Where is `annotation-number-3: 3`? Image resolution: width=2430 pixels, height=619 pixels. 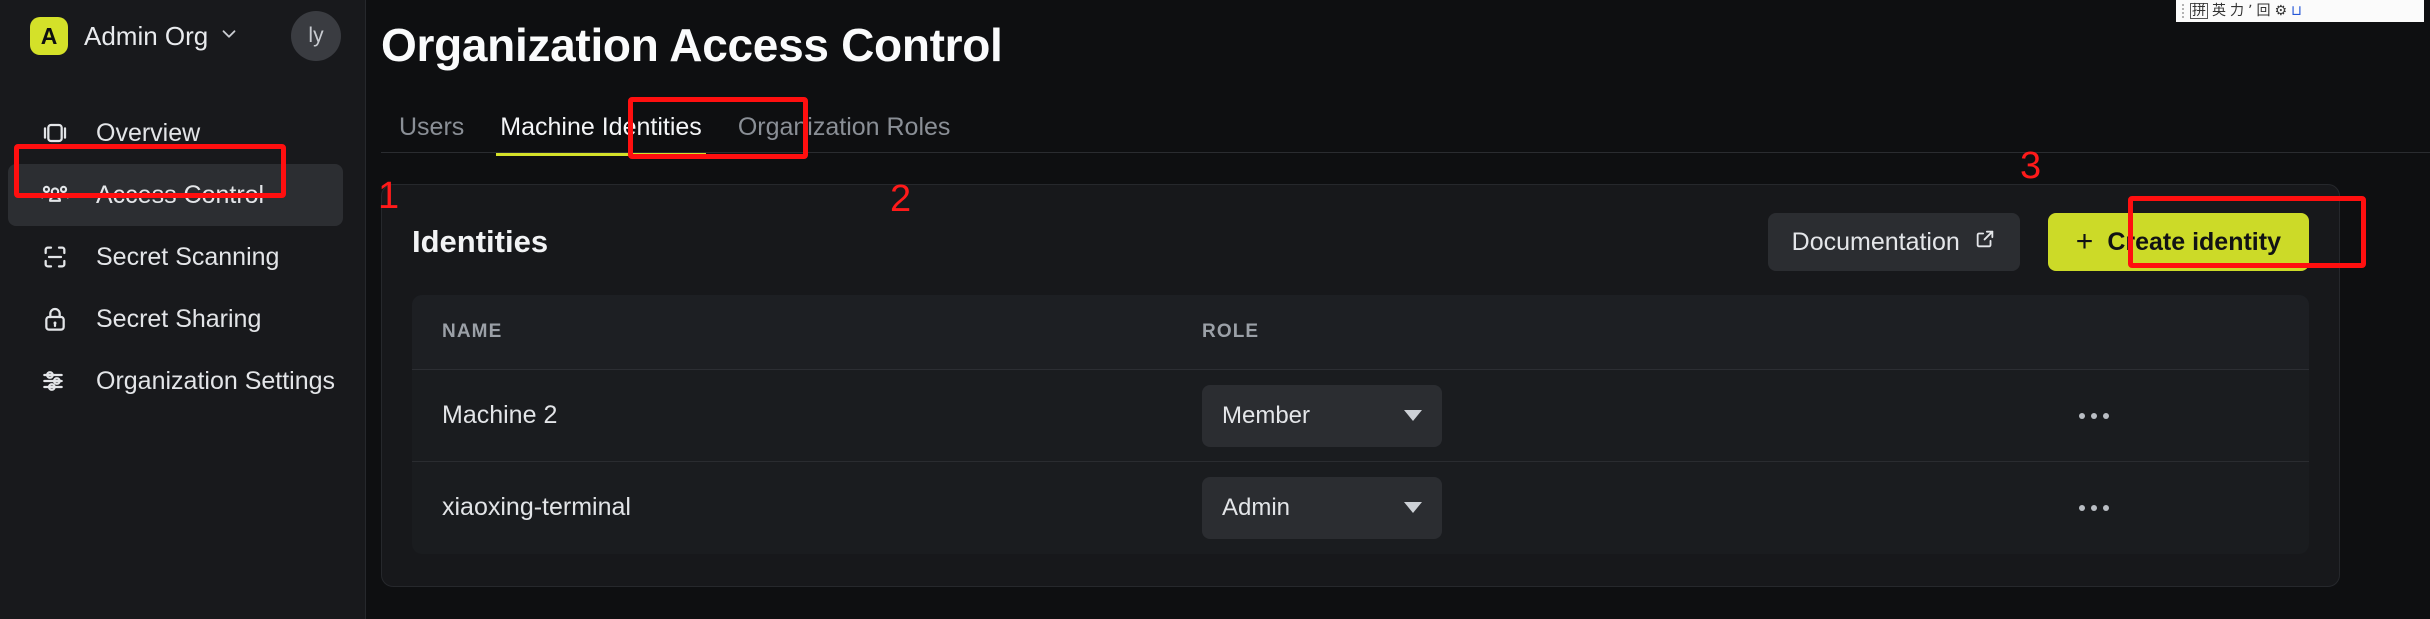 annotation-number-3: 3 is located at coordinates (2031, 166).